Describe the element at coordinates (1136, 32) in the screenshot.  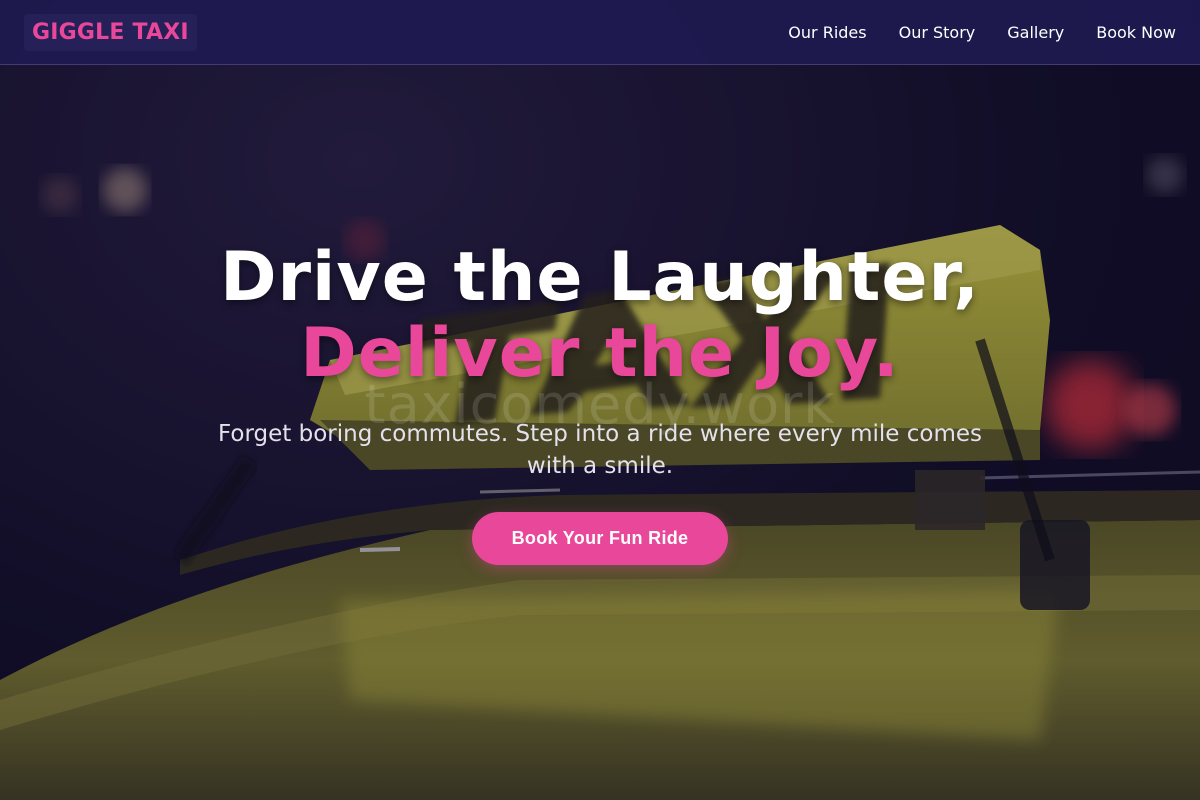
I see `nav-link-book-now: Book Now` at that location.